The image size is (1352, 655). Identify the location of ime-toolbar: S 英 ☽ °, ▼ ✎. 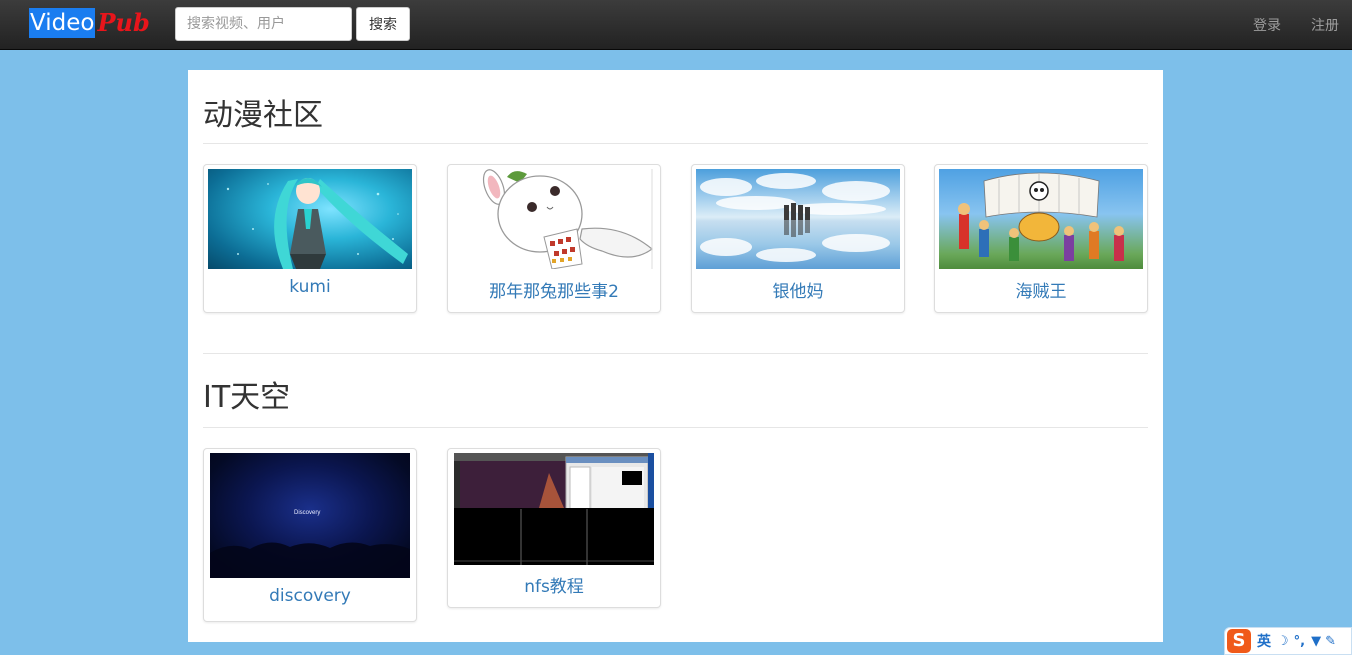
(1288, 641).